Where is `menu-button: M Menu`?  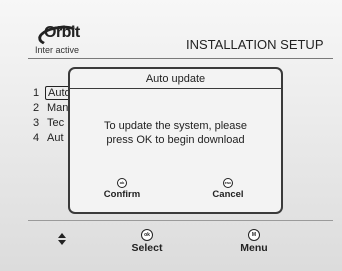 menu-button: M Menu is located at coordinates (254, 241).